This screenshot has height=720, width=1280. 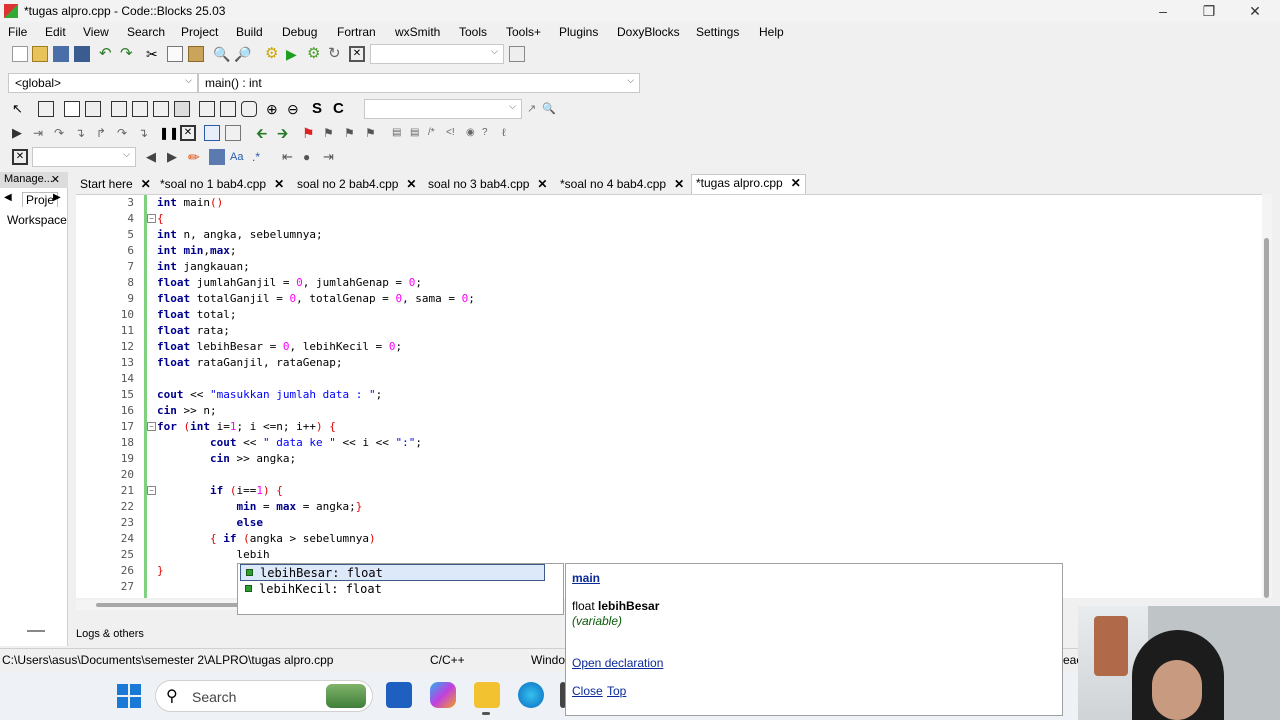 I want to click on minimize-button: –, so click(x=1163, y=11).